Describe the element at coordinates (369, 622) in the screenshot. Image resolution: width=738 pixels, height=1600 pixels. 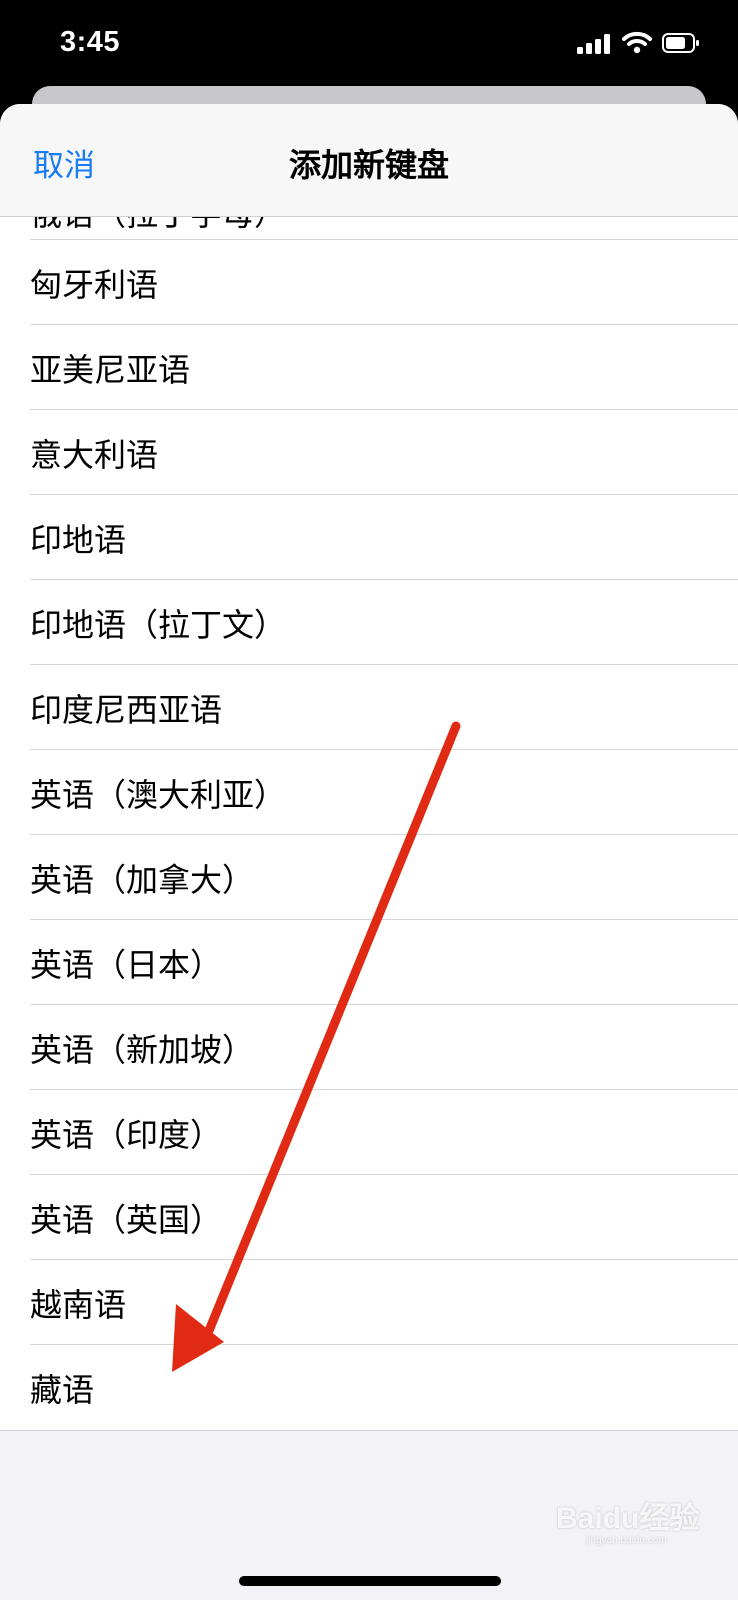
I see `list-item: 印地语（拉丁文）` at that location.